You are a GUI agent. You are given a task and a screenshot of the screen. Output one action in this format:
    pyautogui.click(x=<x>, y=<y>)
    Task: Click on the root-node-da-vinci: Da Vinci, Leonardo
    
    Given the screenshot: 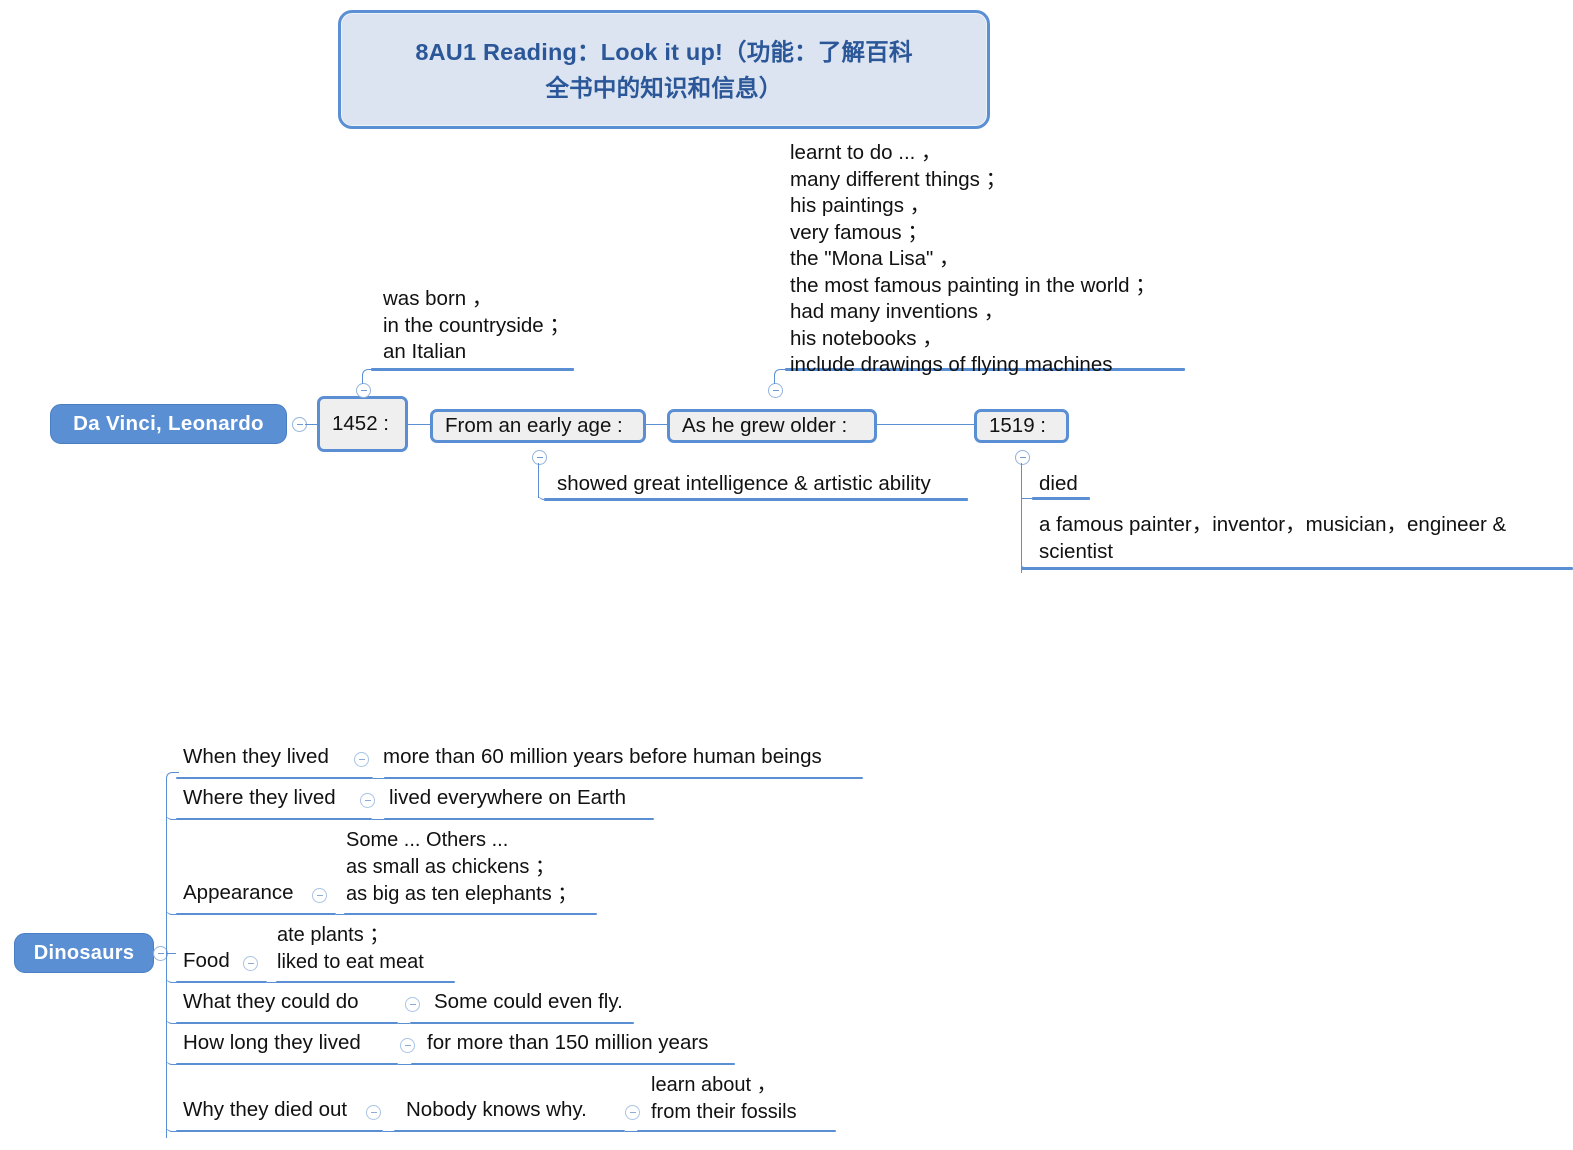 What is the action you would take?
    pyautogui.click(x=168, y=424)
    